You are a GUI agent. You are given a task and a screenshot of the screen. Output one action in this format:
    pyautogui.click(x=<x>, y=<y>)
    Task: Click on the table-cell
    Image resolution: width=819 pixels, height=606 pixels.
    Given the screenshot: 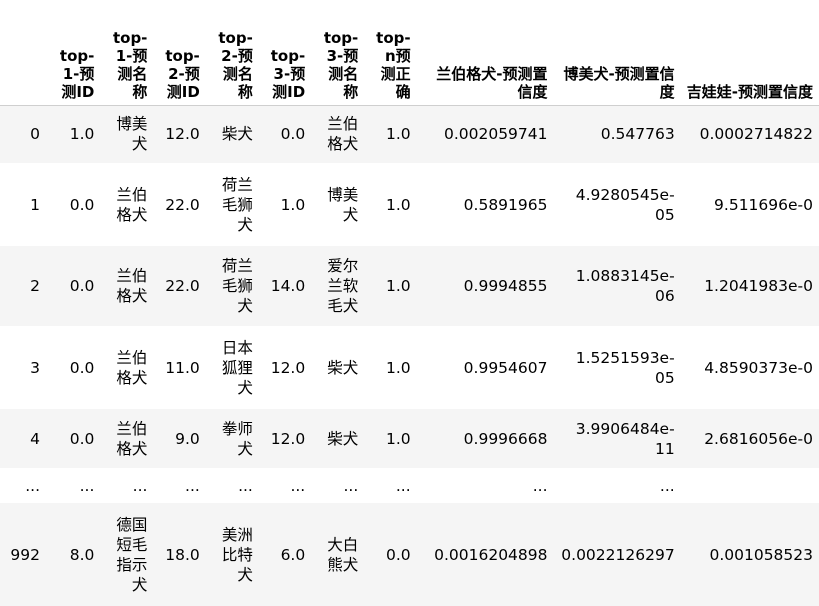 What is the action you would take?
    pyautogui.click(x=749, y=485)
    